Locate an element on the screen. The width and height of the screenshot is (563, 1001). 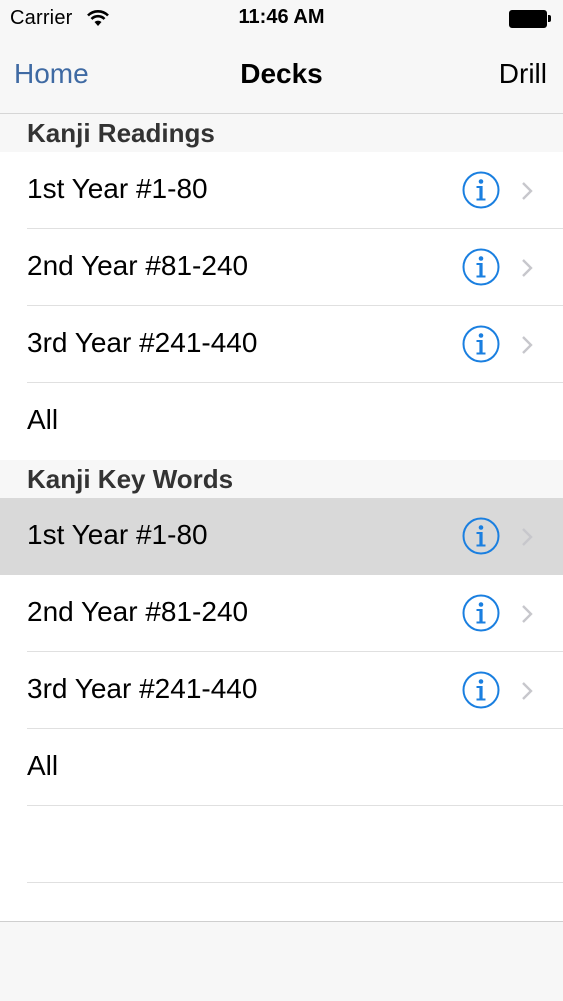
status-time: 11:46 AM is located at coordinates (281, 17).